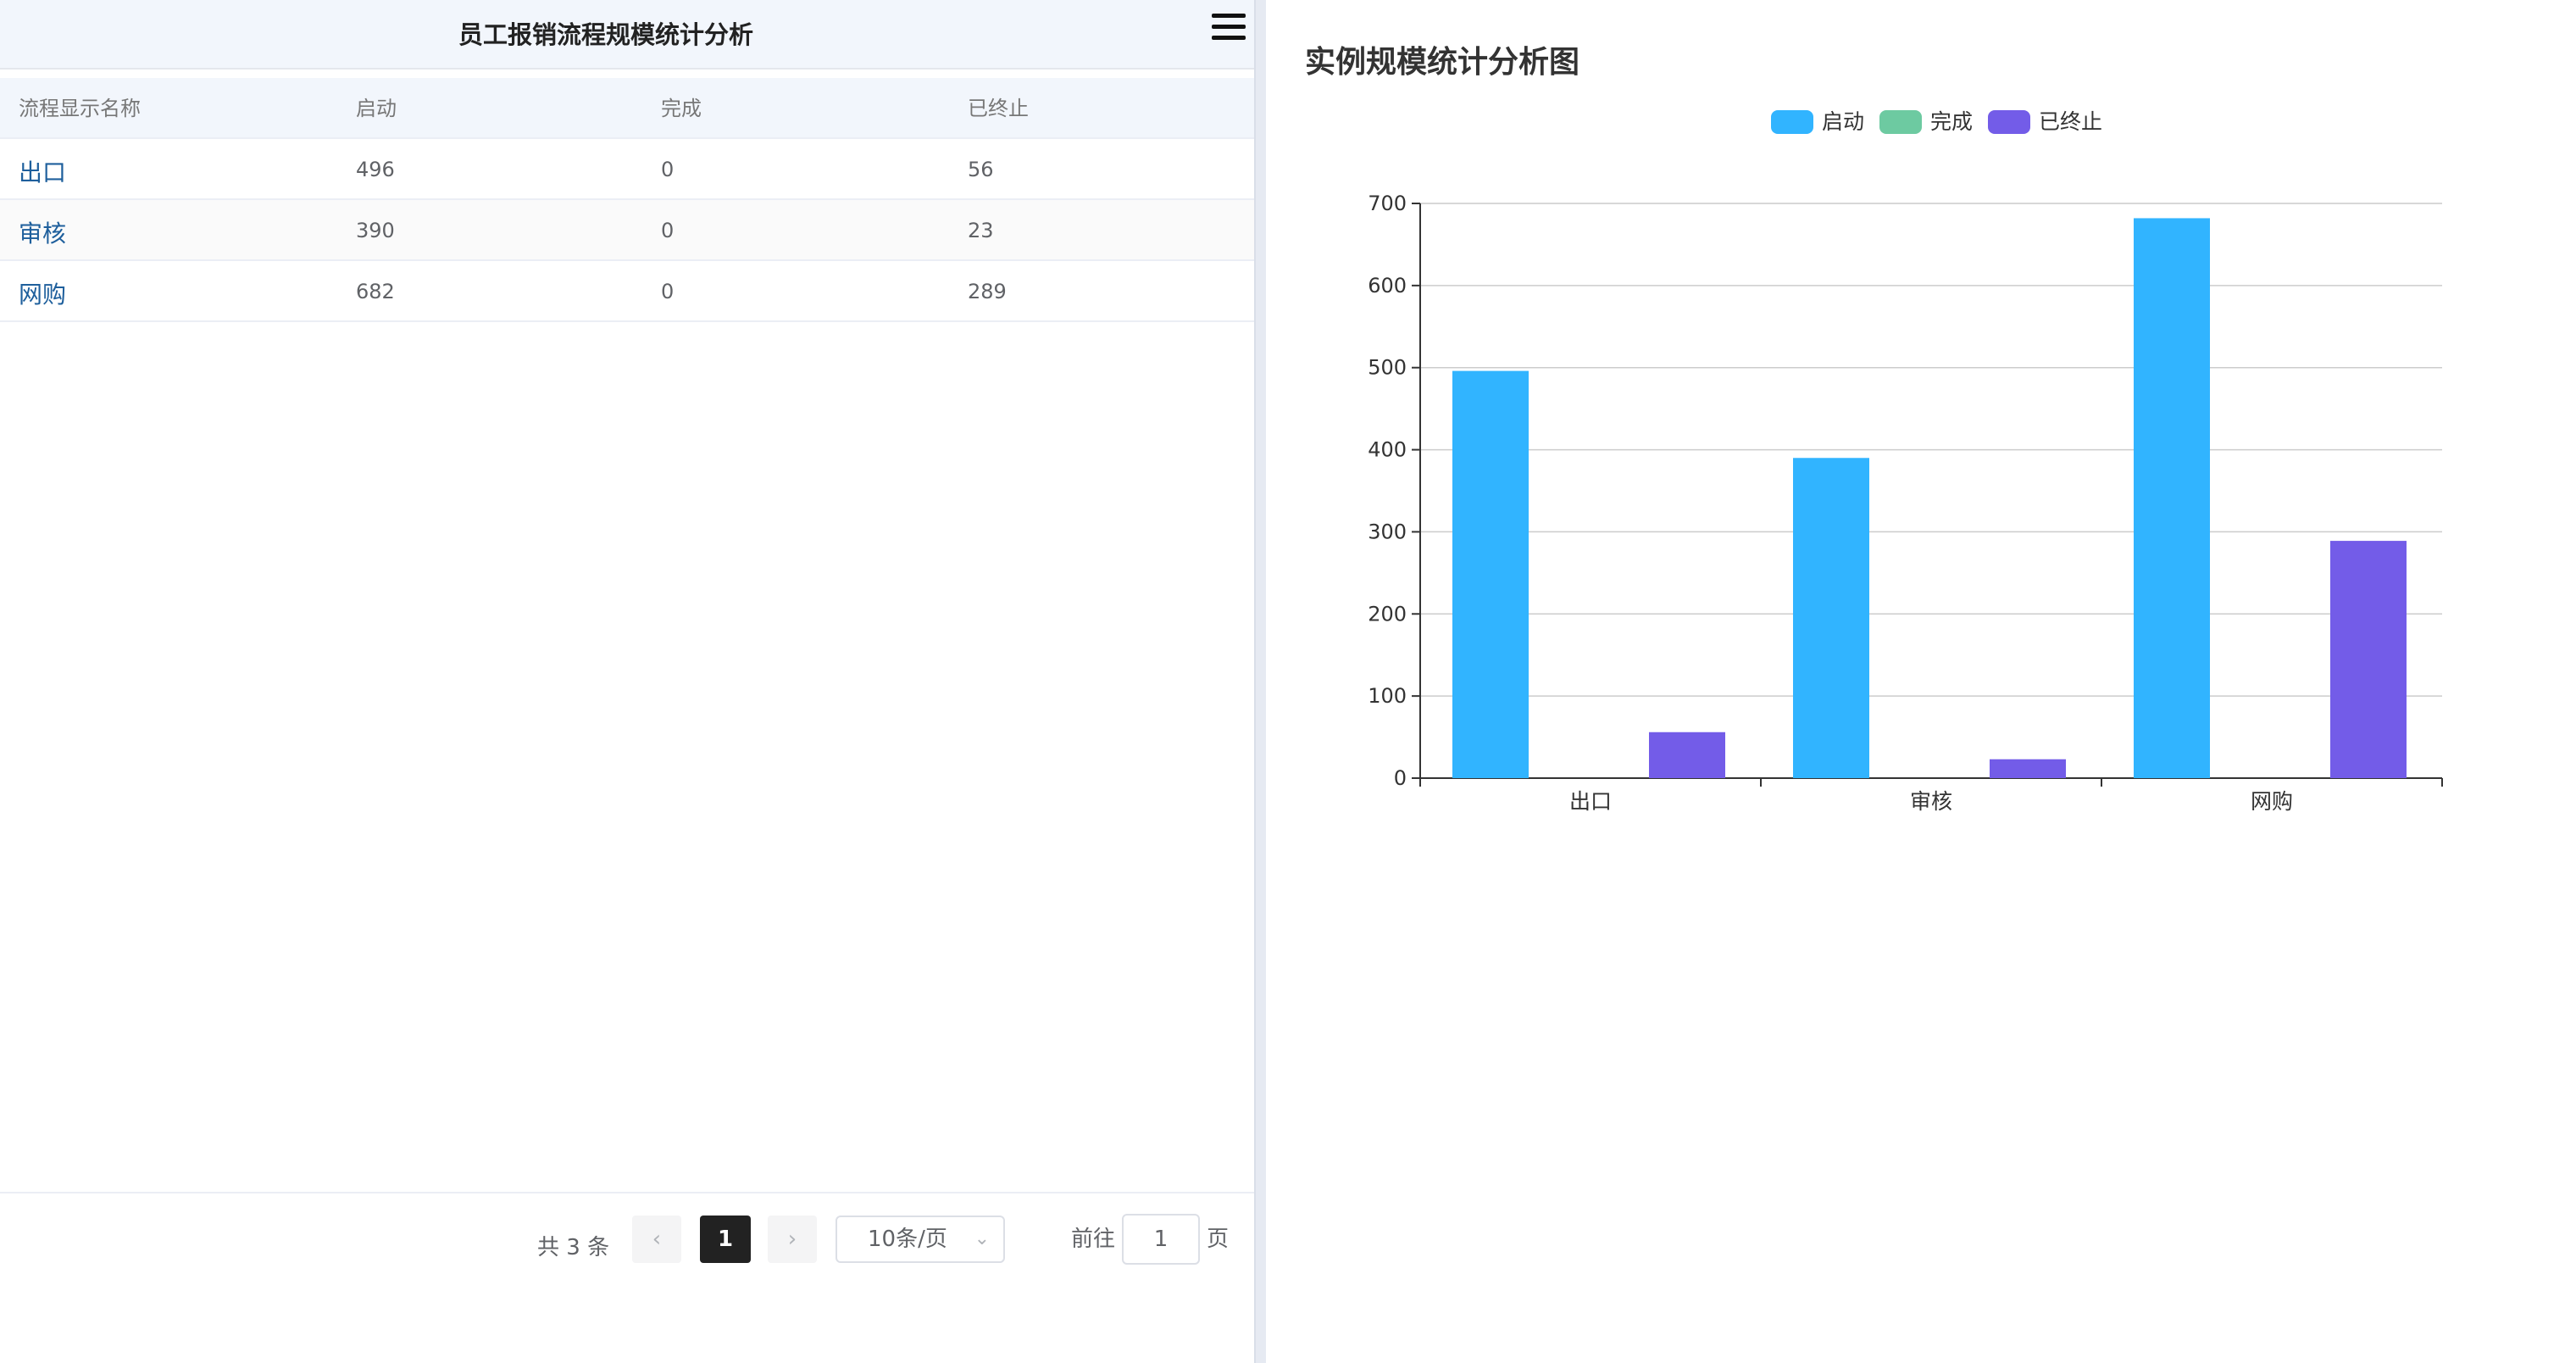  Describe the element at coordinates (987, 291) in the screenshot. I see `terminated-count: 289` at that location.